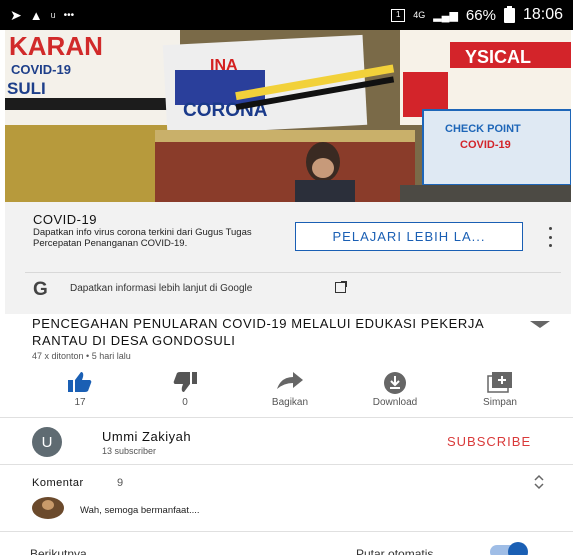 This screenshot has height=555, width=573. What do you see at coordinates (540, 324) in the screenshot?
I see `chevron-down-icon` at bounding box center [540, 324].